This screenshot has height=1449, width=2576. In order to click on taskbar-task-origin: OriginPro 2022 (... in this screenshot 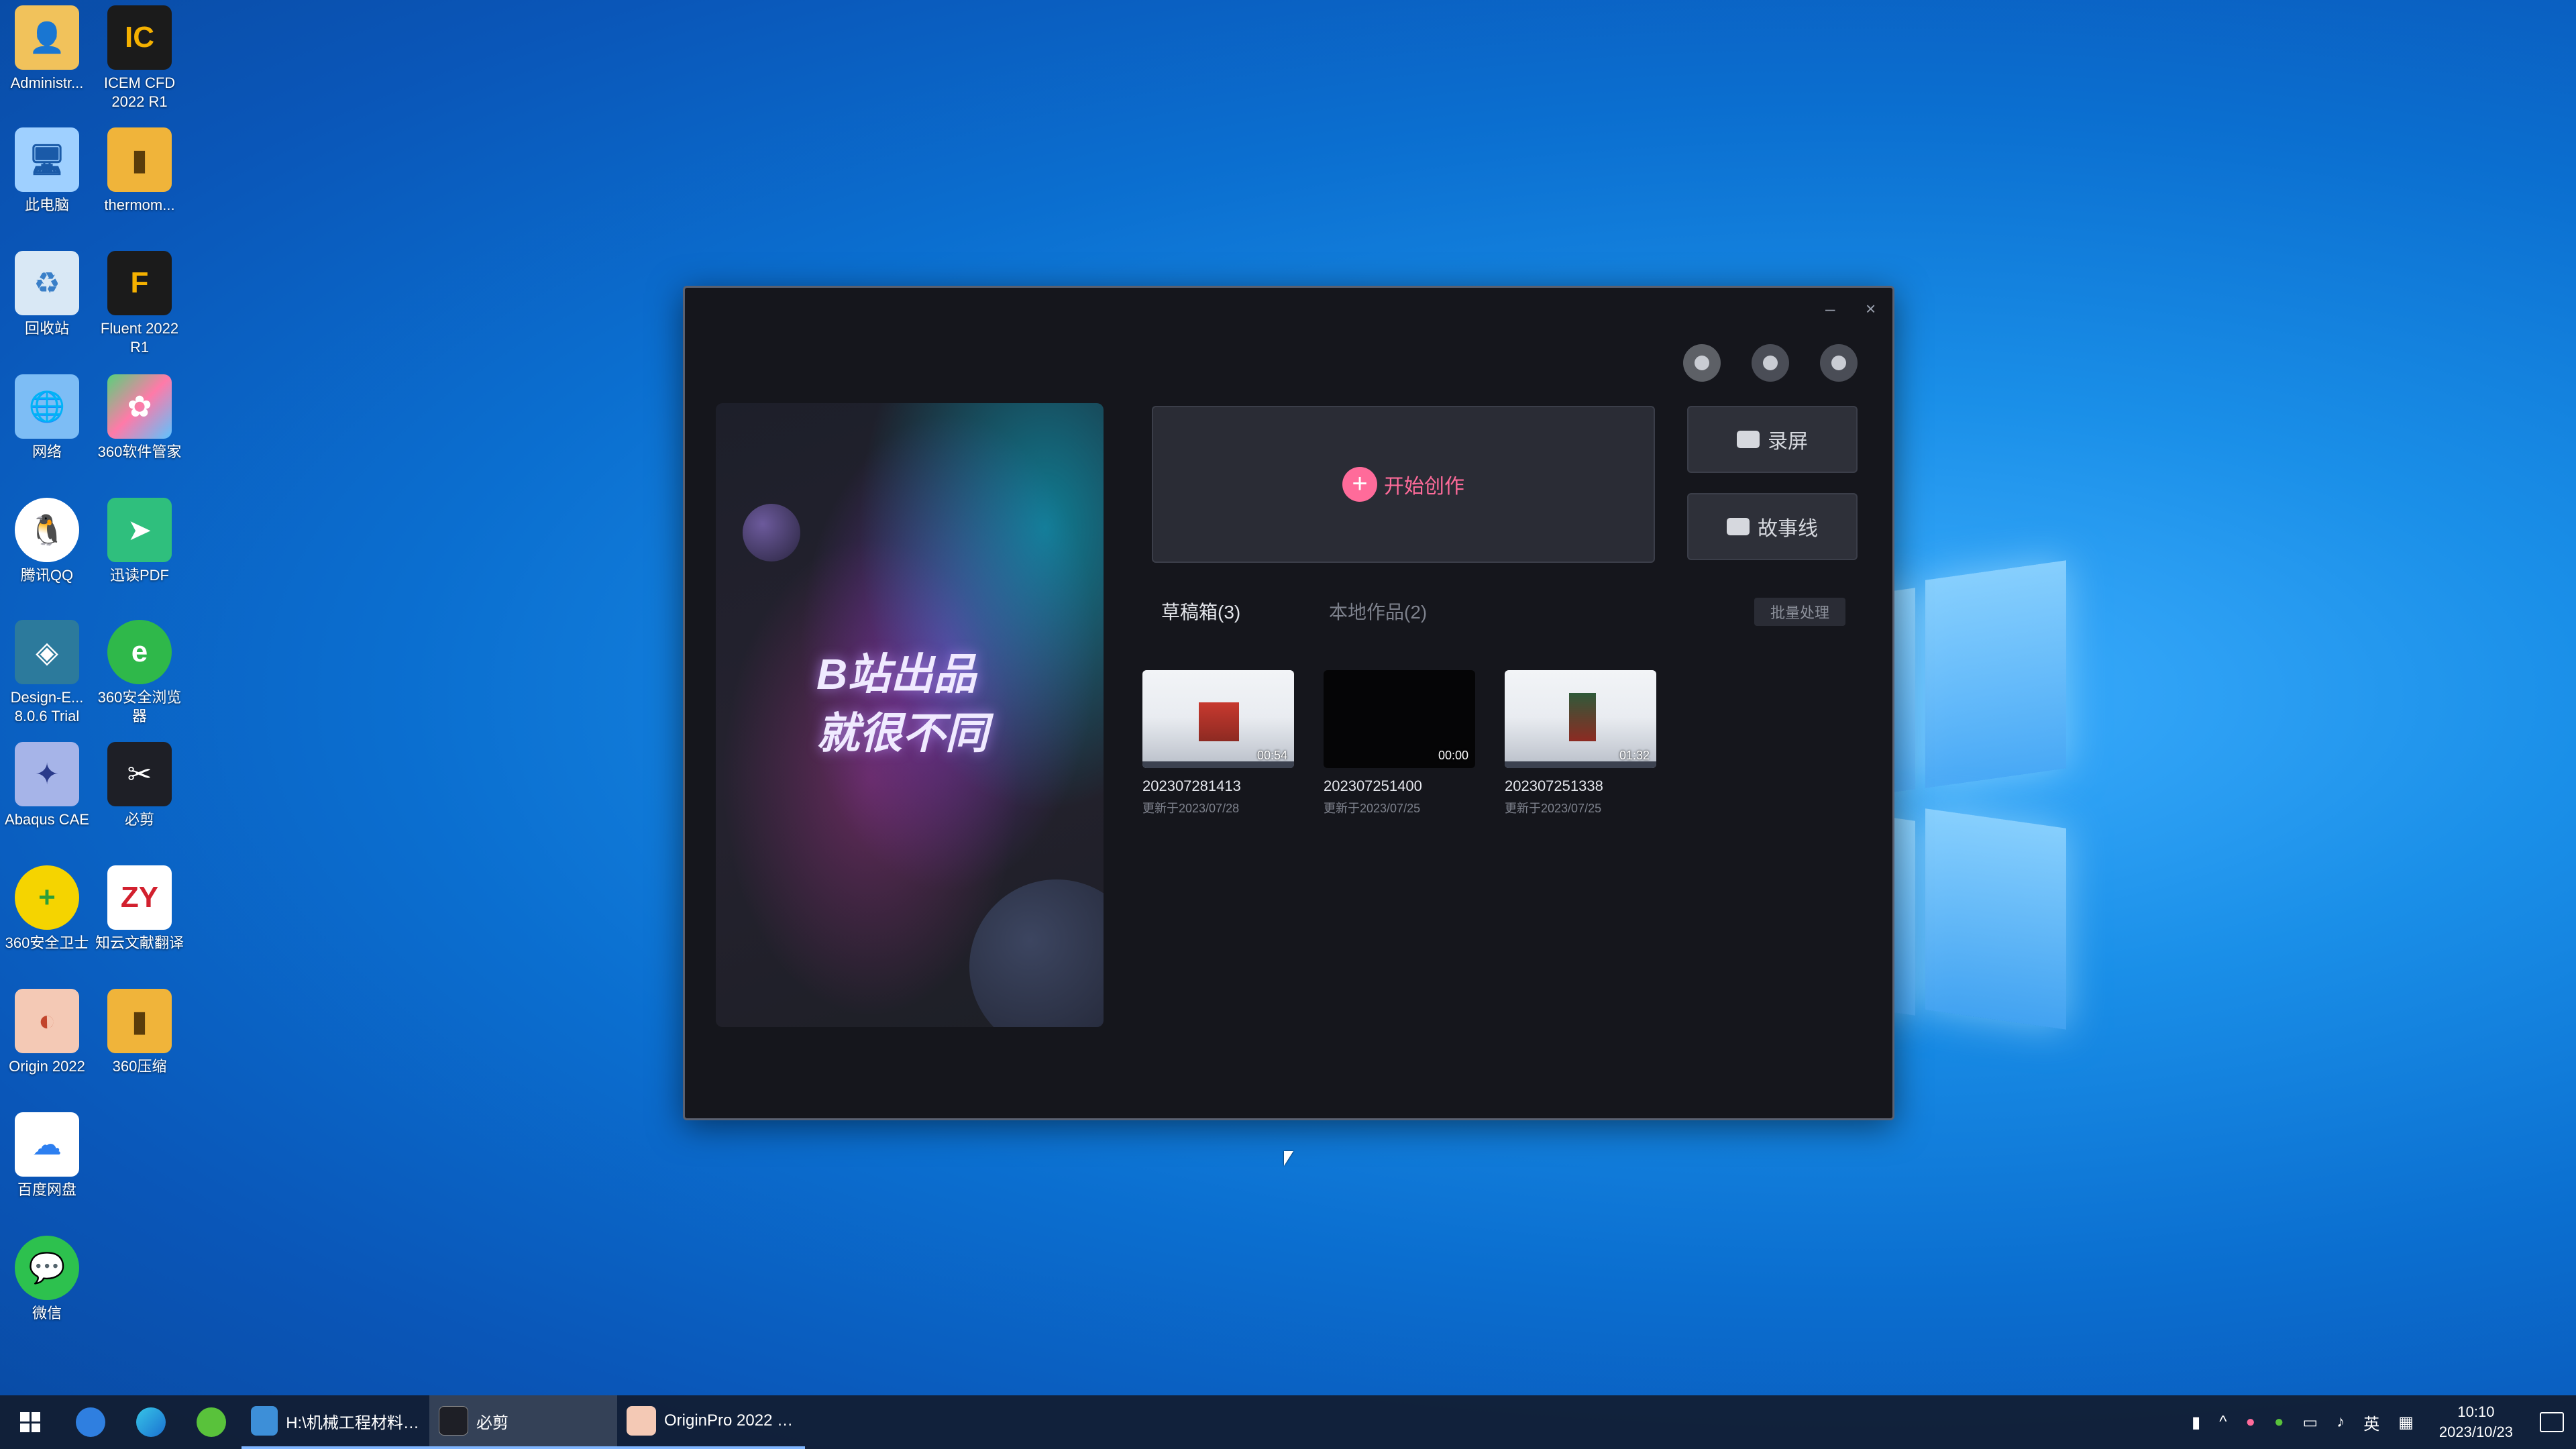, I will do `click(711, 1422)`.